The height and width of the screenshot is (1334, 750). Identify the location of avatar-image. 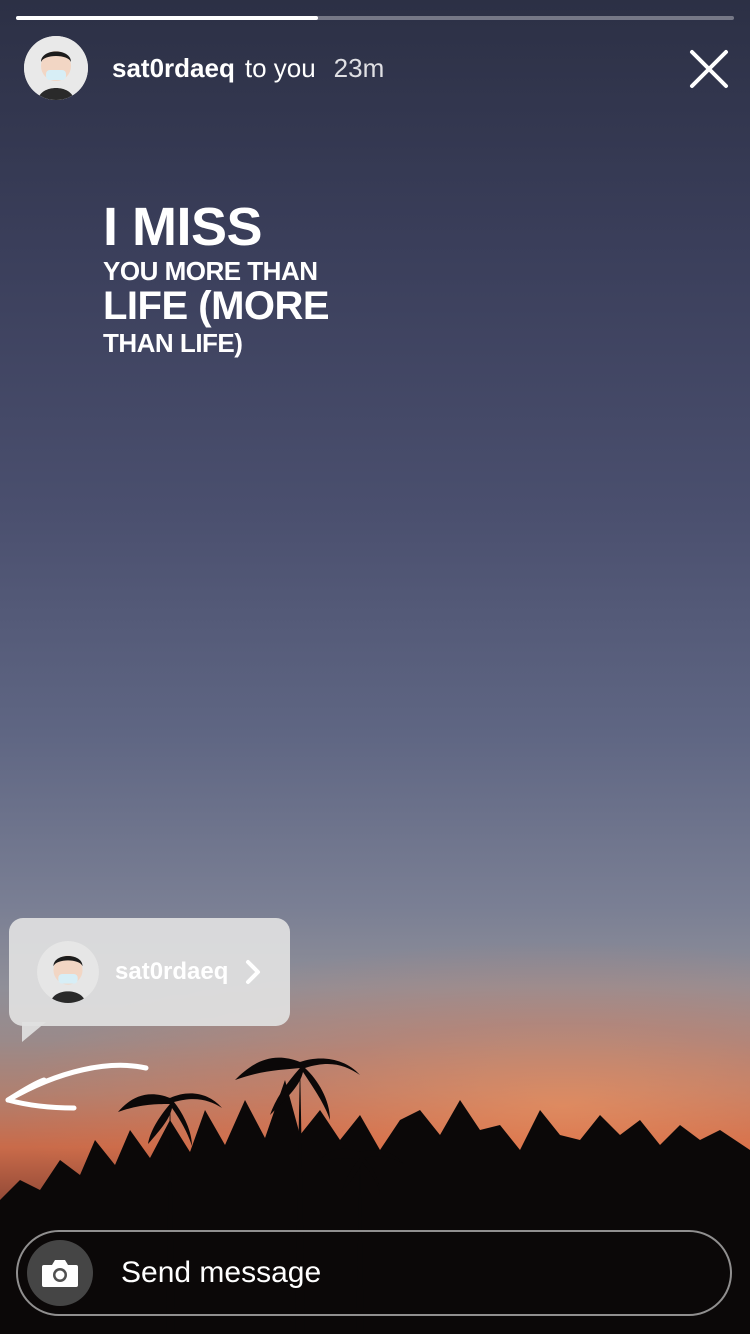
(56, 68).